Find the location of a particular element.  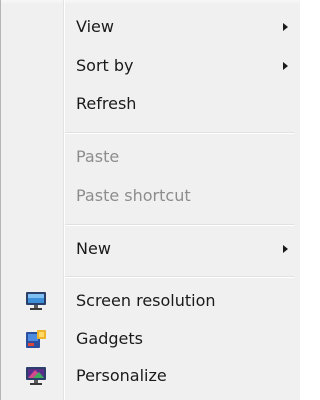

menu-item-sort-by-label: Sort by is located at coordinates (105, 65).